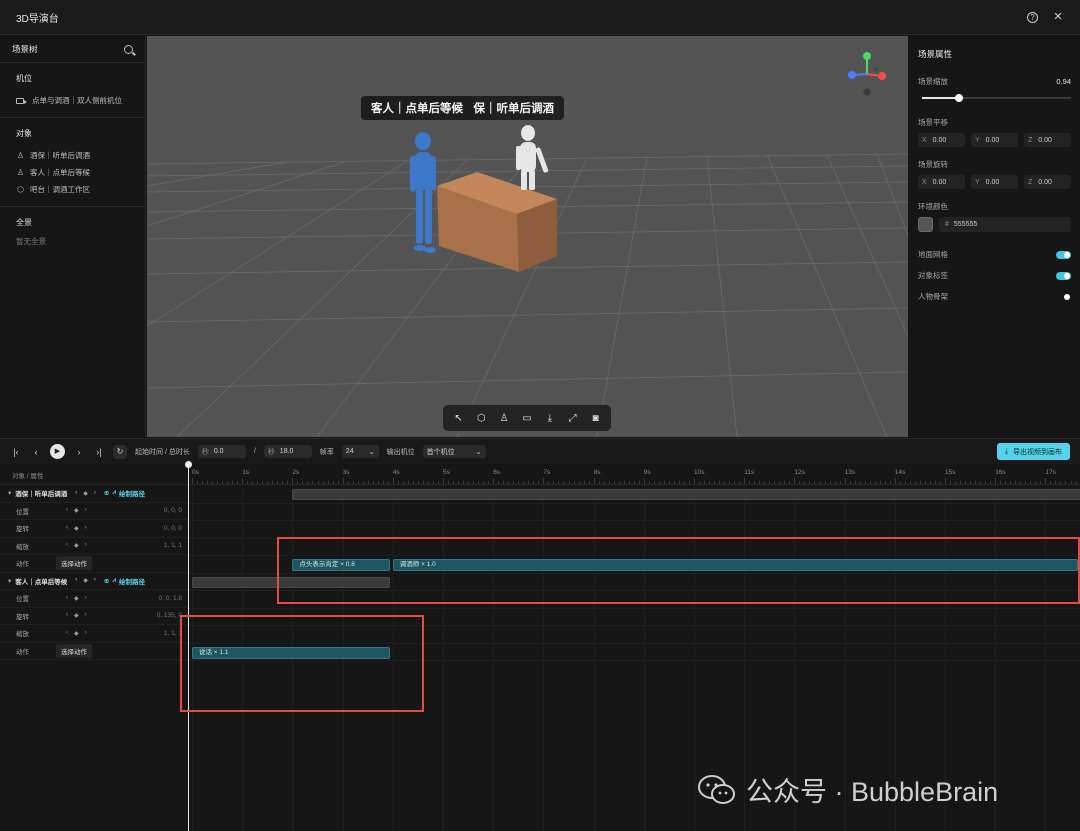  I want to click on scale-slider, so click(996, 98).